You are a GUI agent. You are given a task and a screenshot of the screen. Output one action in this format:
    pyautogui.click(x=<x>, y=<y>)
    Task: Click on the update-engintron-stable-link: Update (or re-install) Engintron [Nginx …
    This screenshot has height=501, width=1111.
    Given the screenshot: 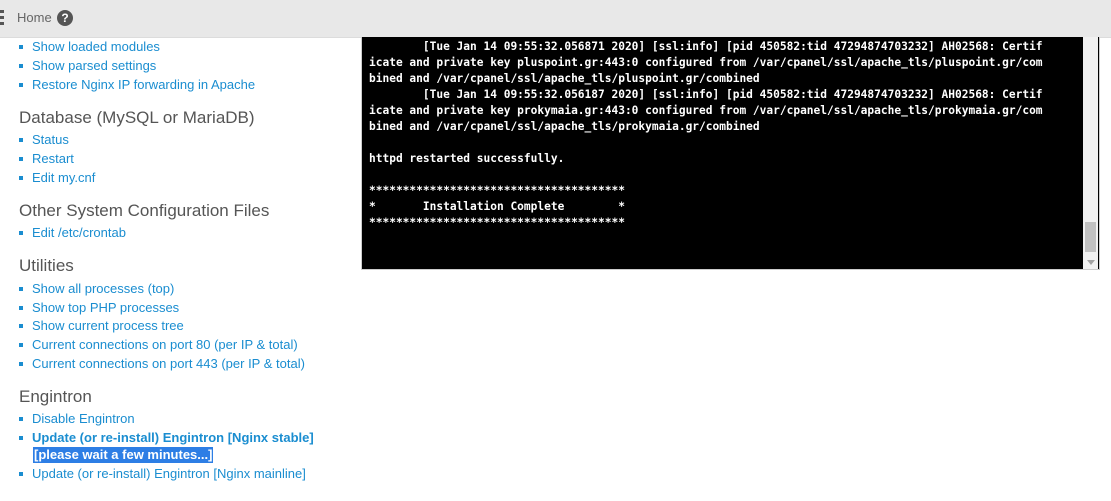 What is the action you would take?
    pyautogui.click(x=166, y=438)
    